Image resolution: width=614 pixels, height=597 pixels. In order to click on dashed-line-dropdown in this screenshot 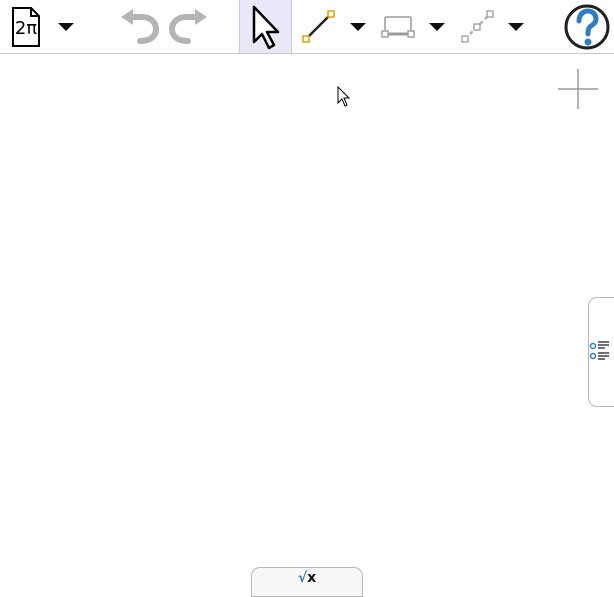, I will do `click(516, 26)`.